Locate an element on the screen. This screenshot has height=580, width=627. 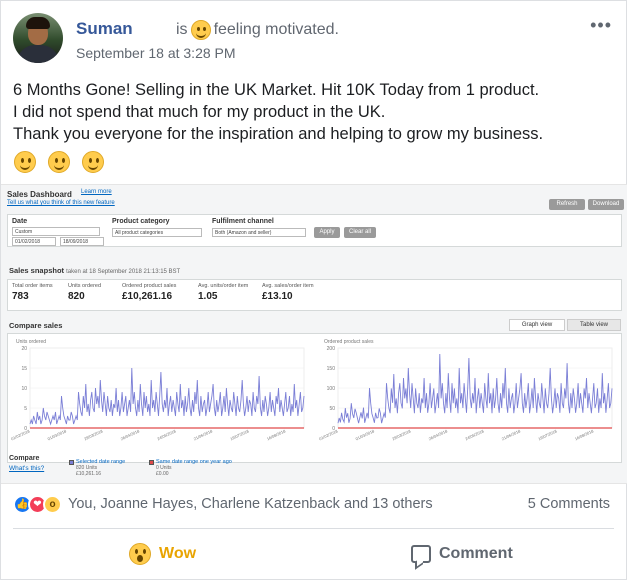
metric-label: Total order items is located at coordinates (32, 286).